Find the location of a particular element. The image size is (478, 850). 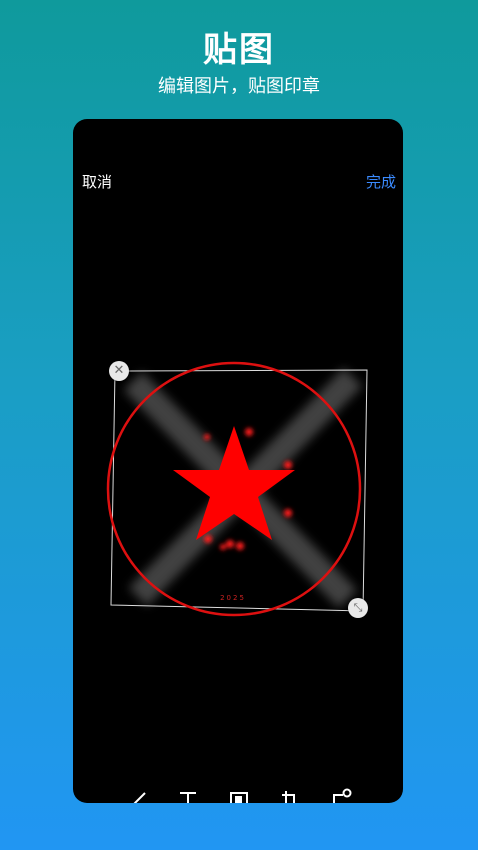

mosaic-icon is located at coordinates (239, 795).